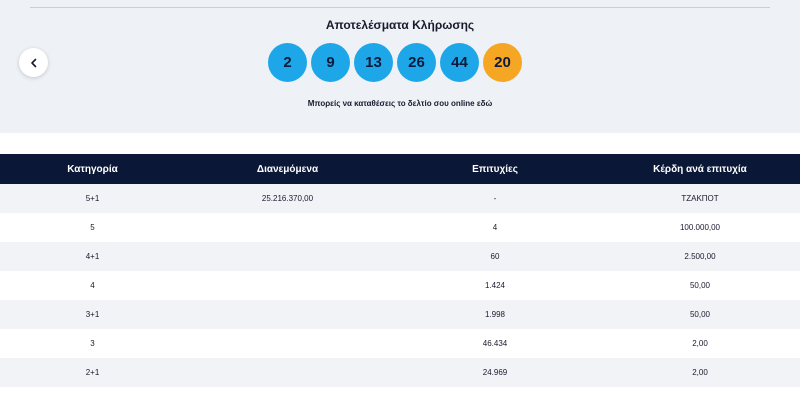  Describe the element at coordinates (495, 169) in the screenshot. I see `column-header-winners: Επιτυχίες` at that location.